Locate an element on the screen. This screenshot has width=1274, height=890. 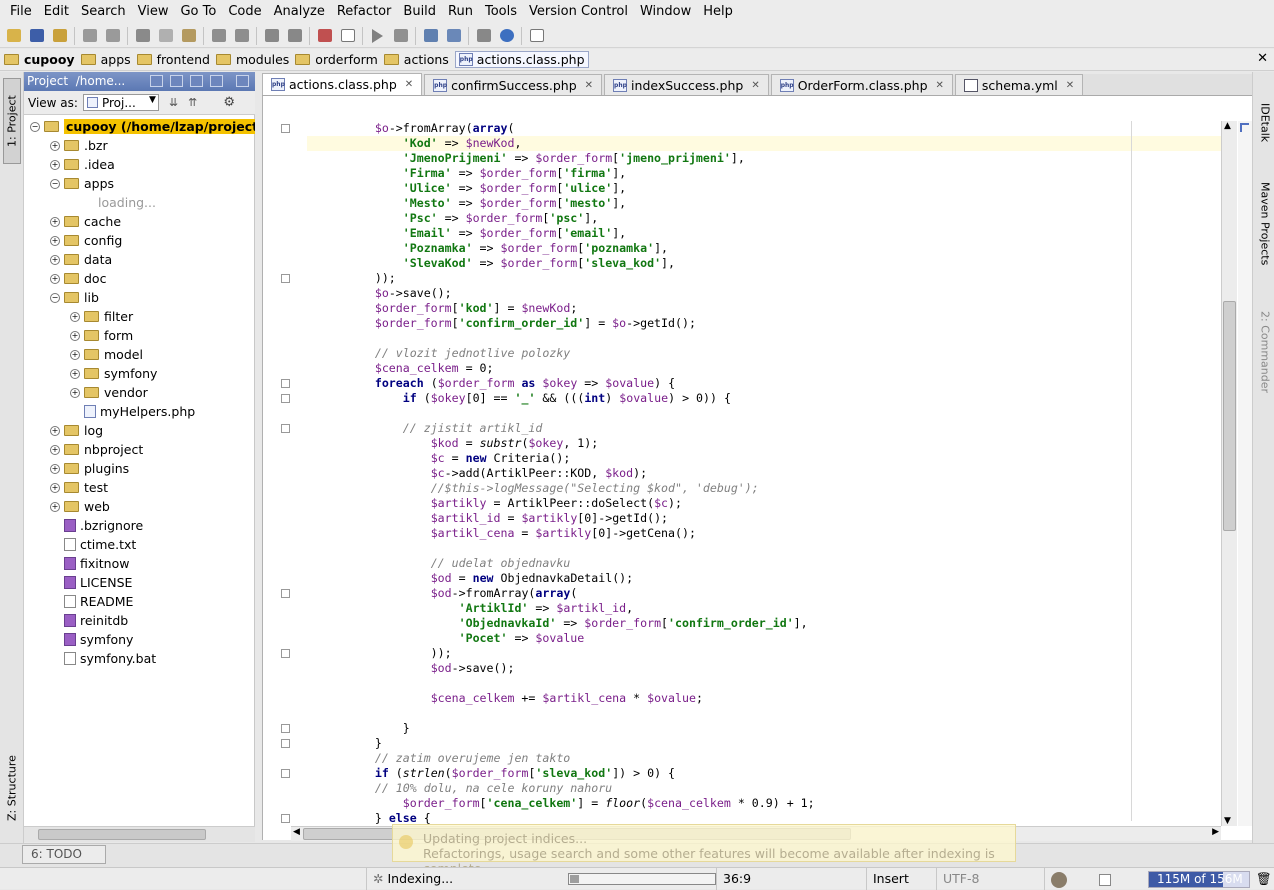
expand-all-icon: ⇊ is located at coordinates (173, 102).